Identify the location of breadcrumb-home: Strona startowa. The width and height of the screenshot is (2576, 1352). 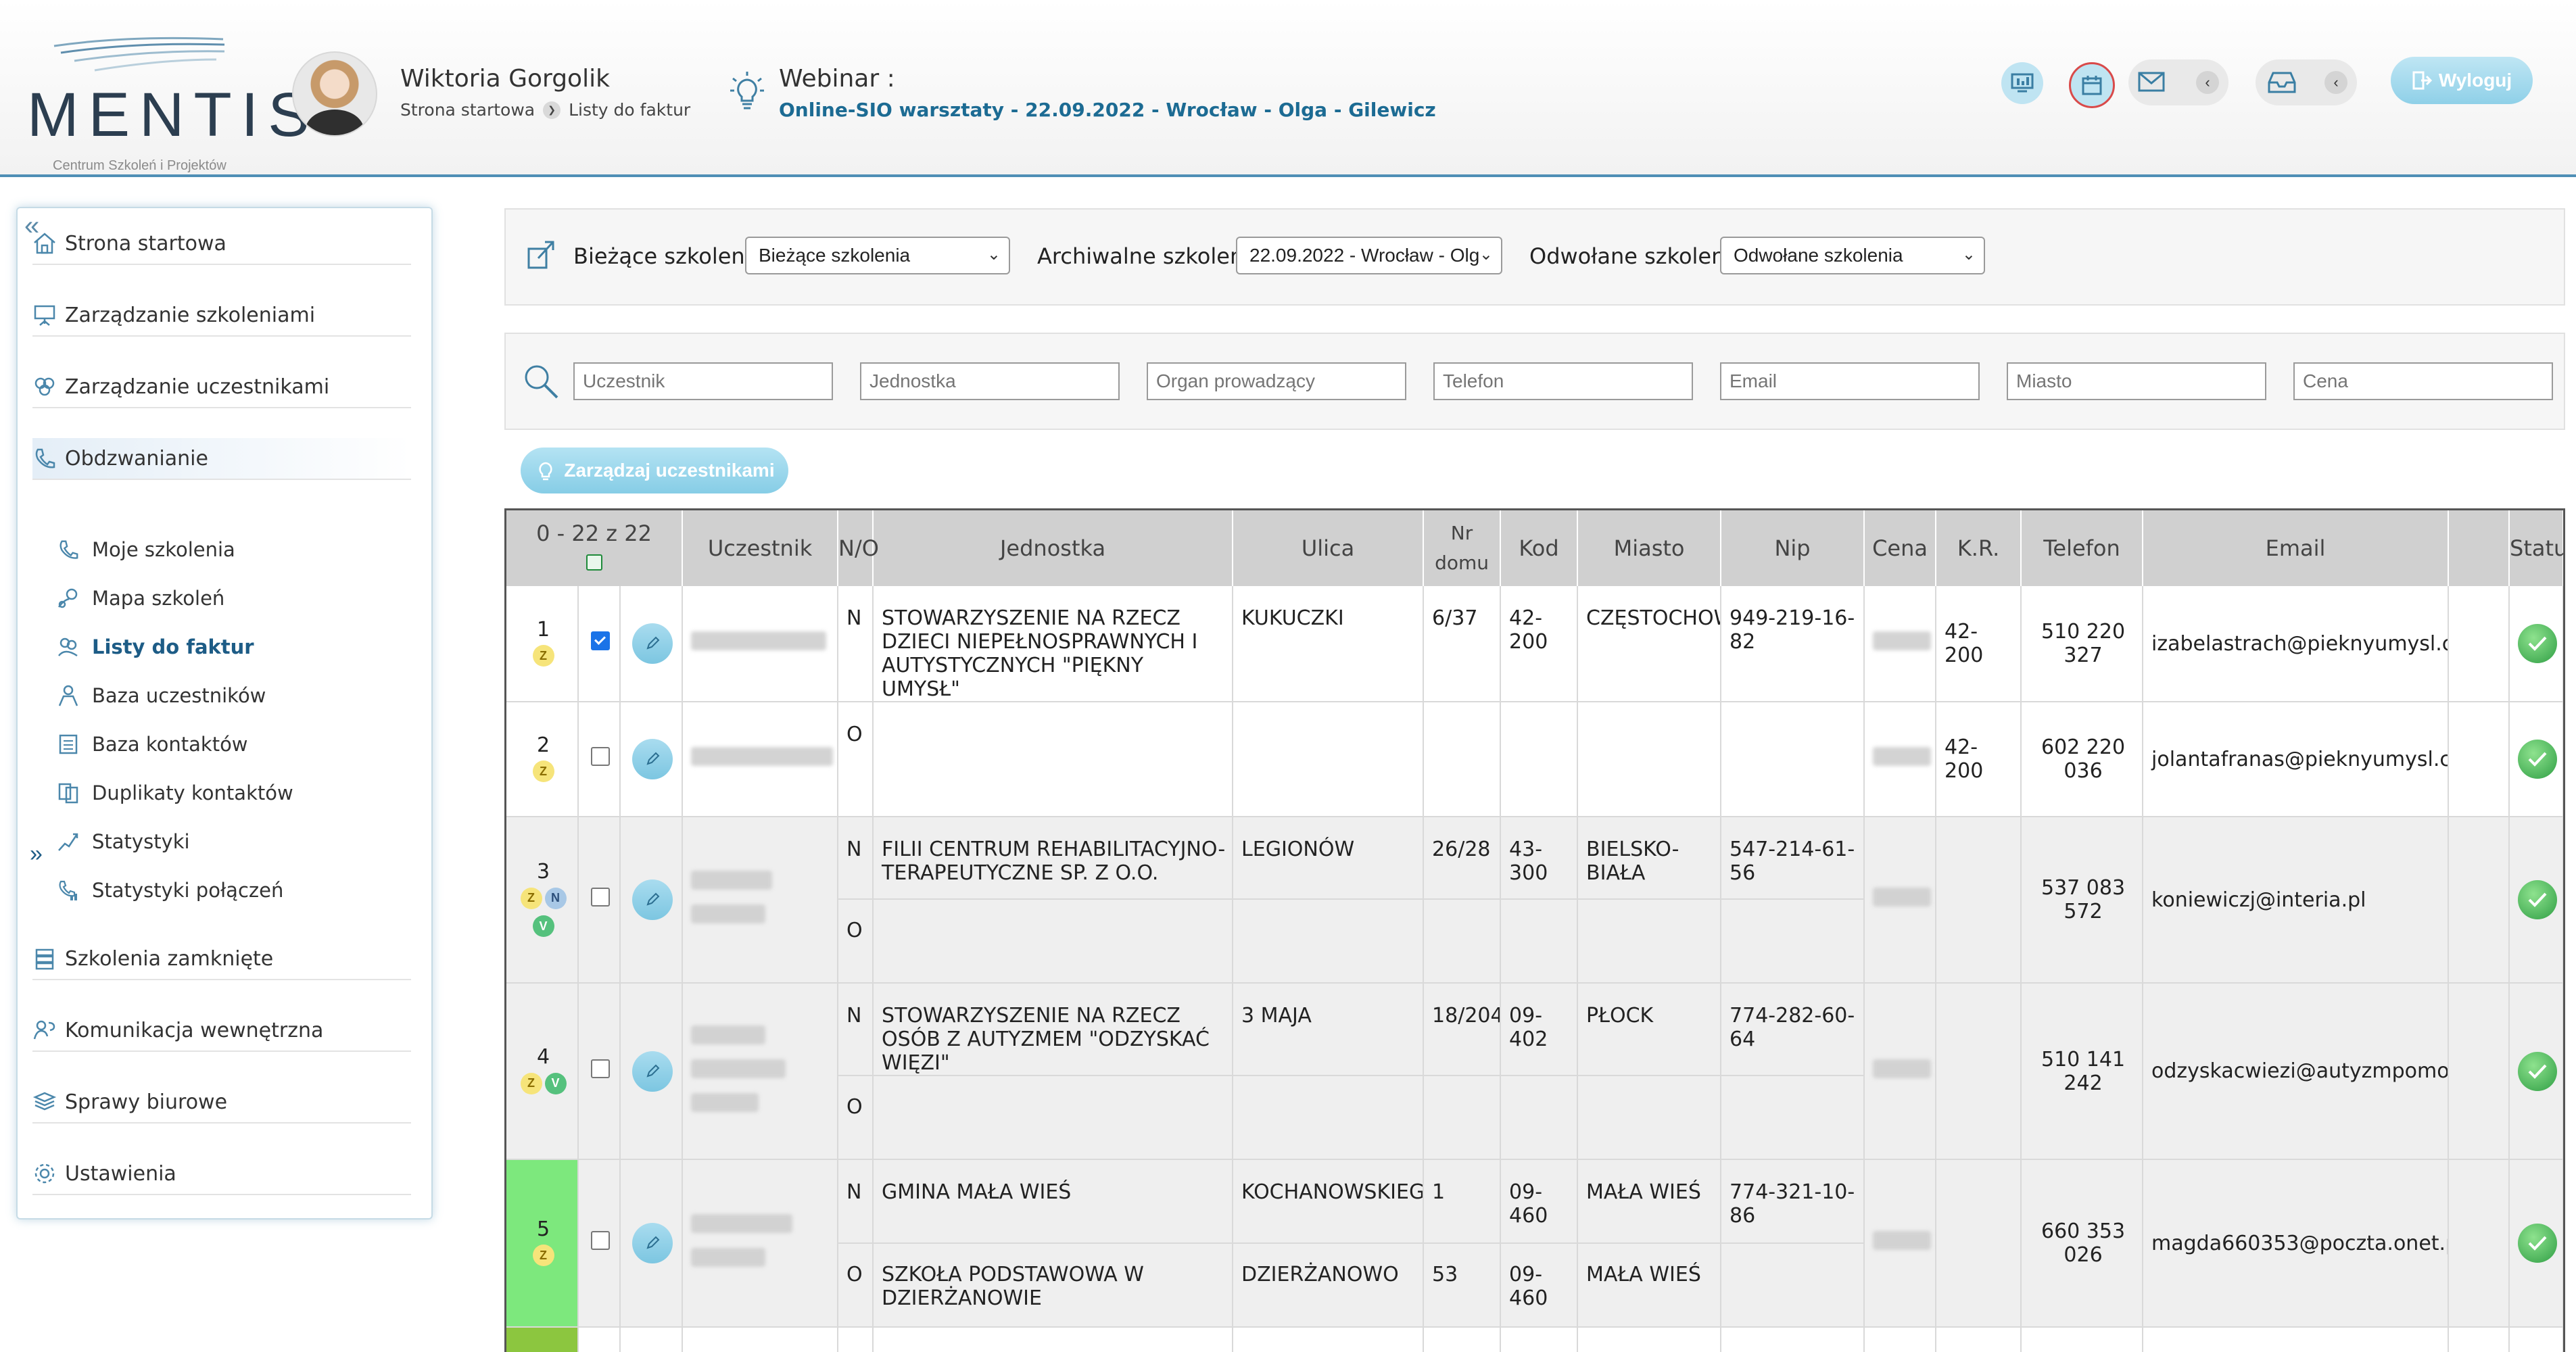
(467, 110).